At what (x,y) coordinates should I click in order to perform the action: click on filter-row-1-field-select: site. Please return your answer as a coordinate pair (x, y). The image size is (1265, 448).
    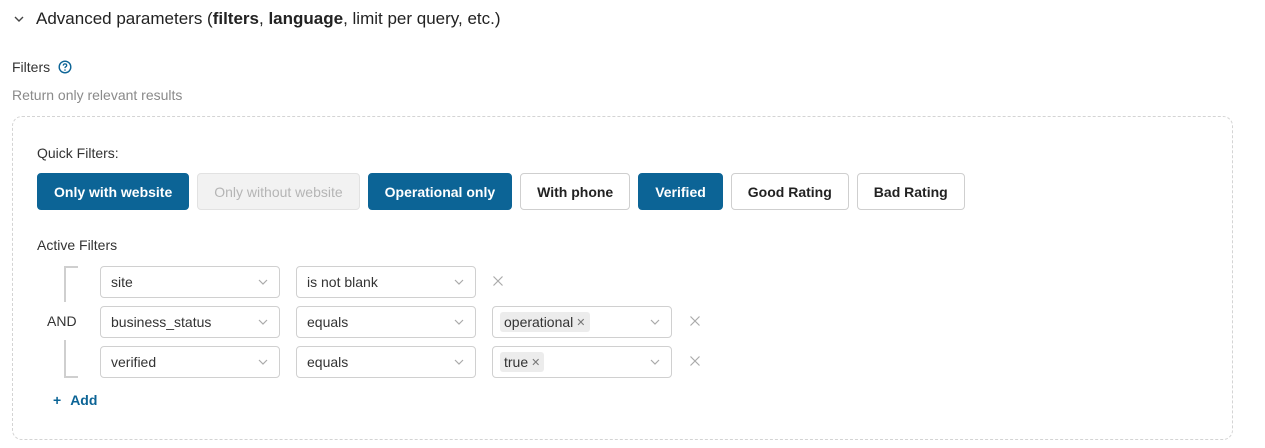
    Looking at the image, I should click on (190, 282).